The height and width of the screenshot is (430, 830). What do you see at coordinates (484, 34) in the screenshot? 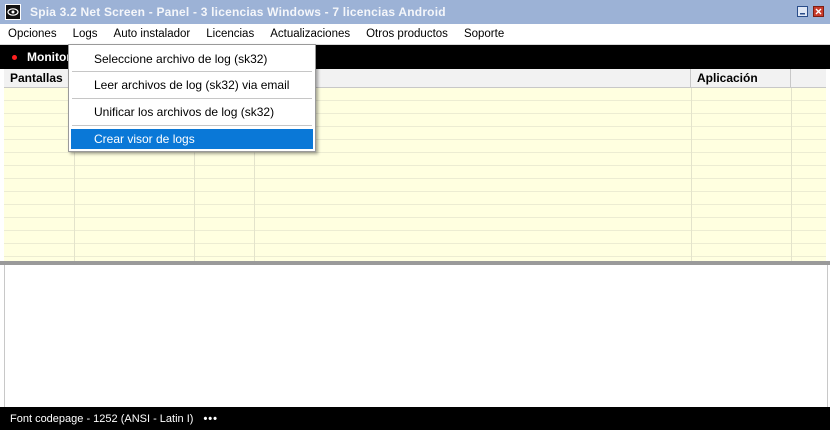
I see `menu-soporte: Soporte` at bounding box center [484, 34].